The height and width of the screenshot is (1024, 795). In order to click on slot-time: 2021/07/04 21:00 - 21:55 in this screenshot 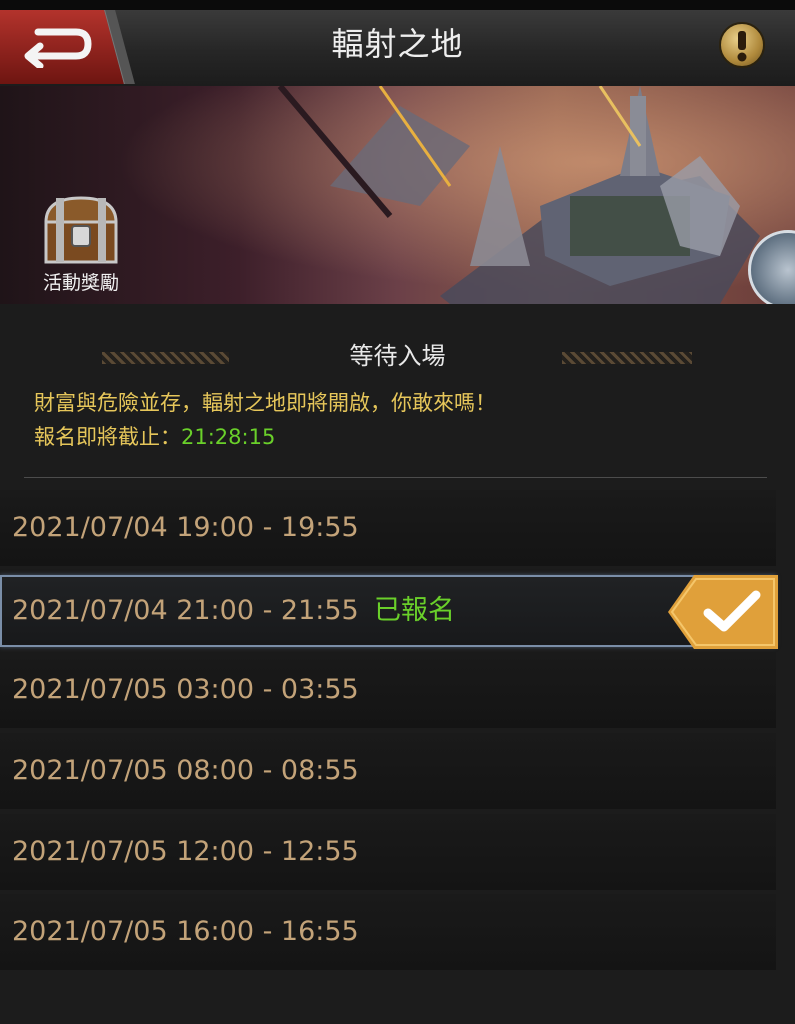, I will do `click(185, 610)`.